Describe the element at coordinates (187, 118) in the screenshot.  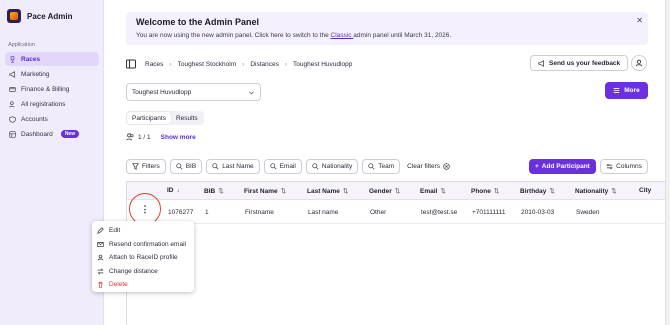
I see `tab-results: Results` at that location.